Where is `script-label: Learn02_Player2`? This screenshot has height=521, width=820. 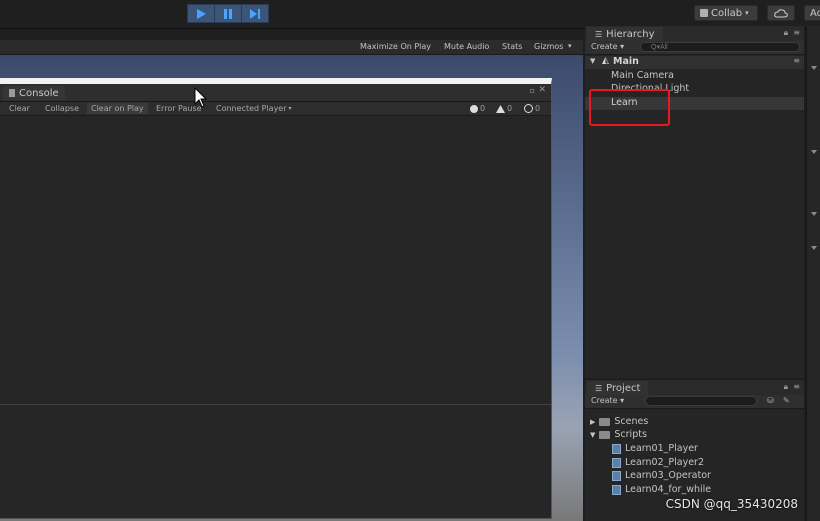
script-label: Learn02_Player2 is located at coordinates (664, 462).